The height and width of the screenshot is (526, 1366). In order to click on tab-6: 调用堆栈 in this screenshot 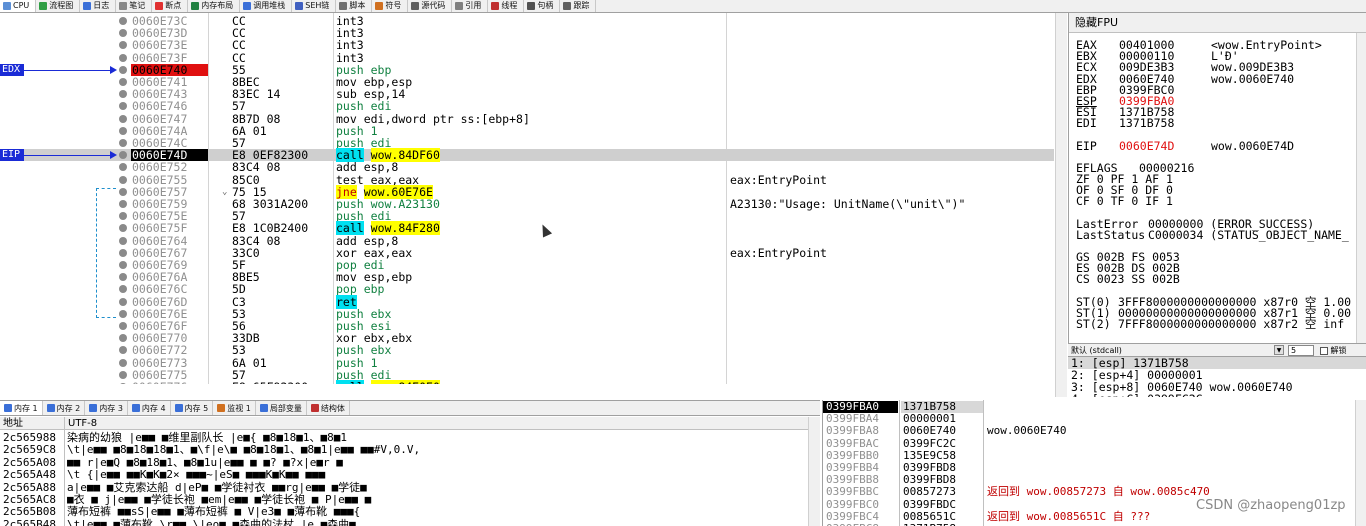, I will do `click(266, 6)`.